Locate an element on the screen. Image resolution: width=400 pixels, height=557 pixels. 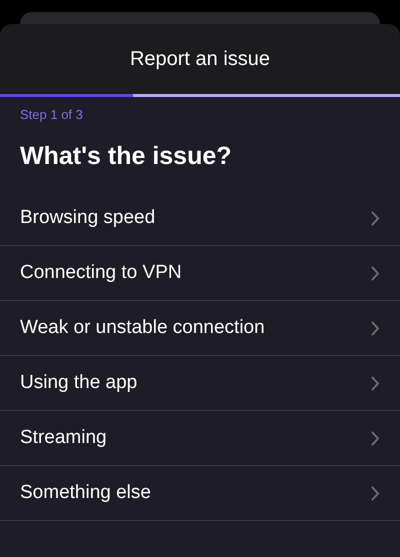
issue-option: Weak or unstable connection is located at coordinates (200, 328).